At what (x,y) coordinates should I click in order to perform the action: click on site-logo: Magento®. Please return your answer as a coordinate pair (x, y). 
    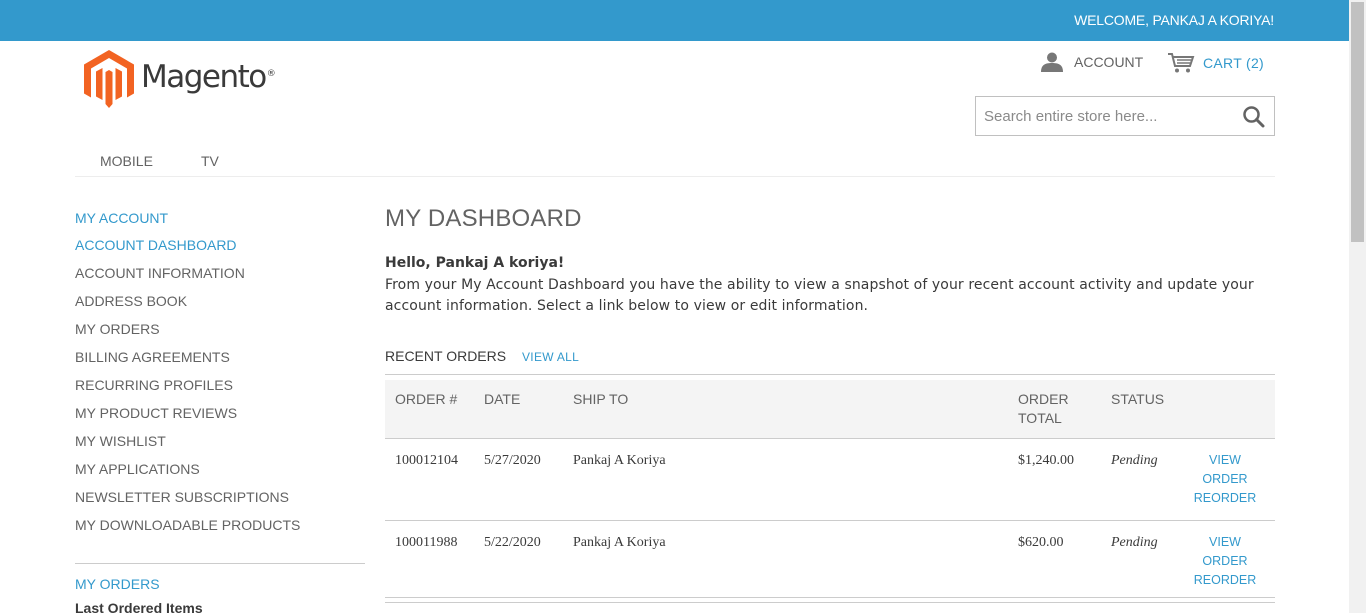
    Looking at the image, I should click on (180, 79).